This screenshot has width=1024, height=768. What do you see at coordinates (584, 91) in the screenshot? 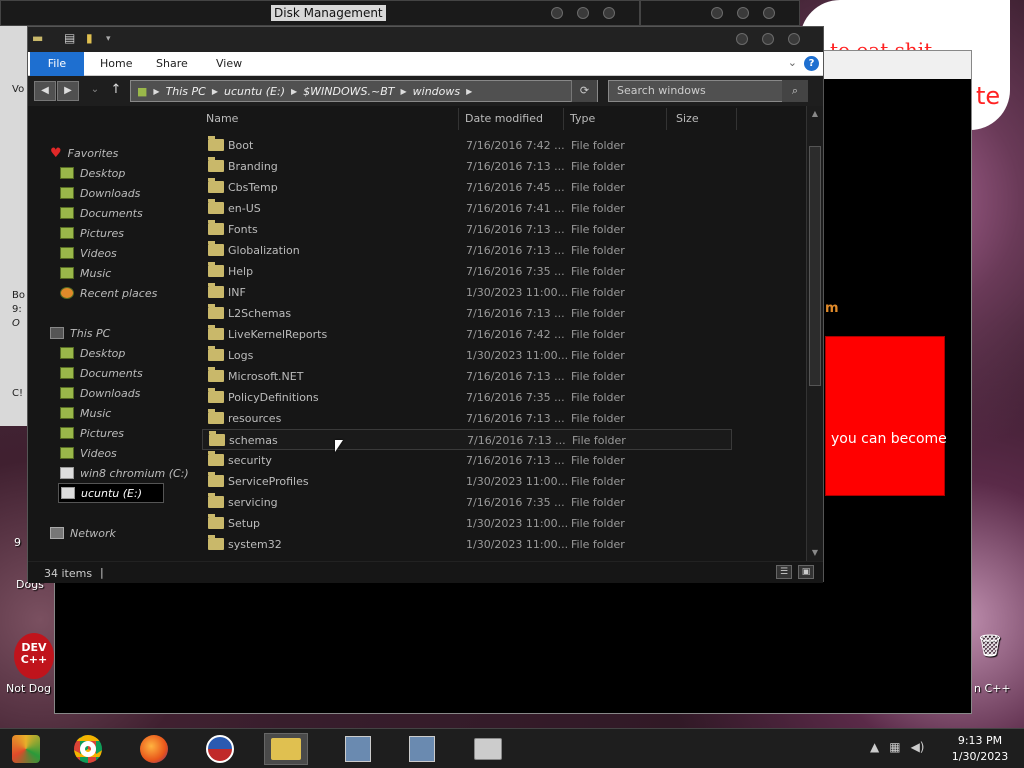
I see `refresh-button: ⟳` at bounding box center [584, 91].